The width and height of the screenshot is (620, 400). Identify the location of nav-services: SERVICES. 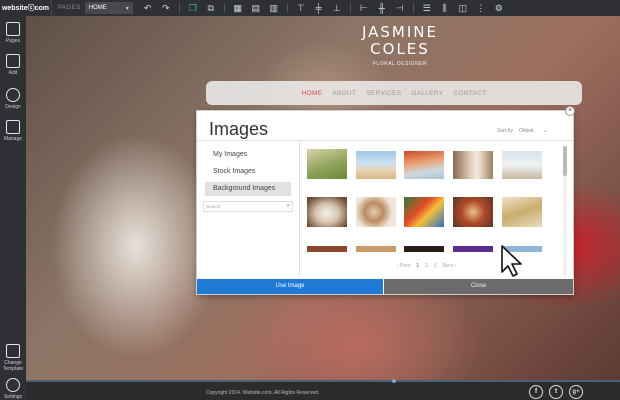
(383, 93).